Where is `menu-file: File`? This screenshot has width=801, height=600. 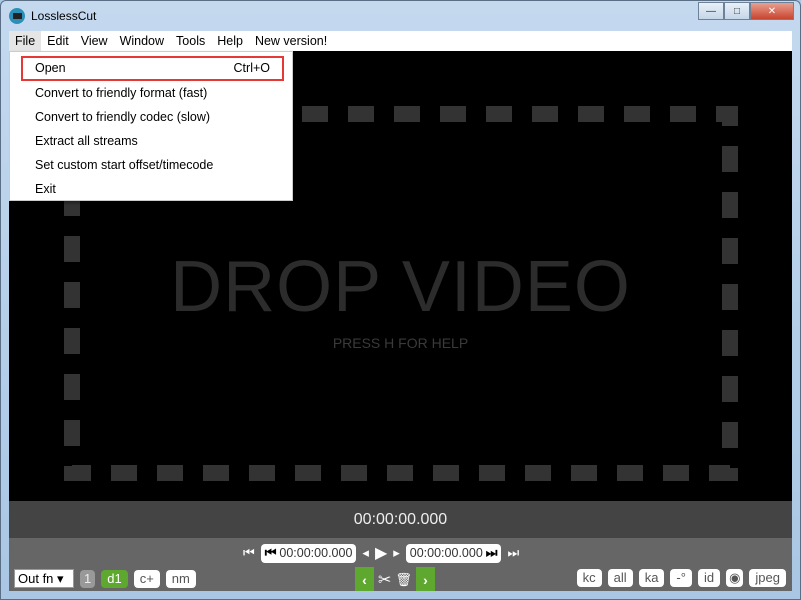 menu-file: File is located at coordinates (25, 41).